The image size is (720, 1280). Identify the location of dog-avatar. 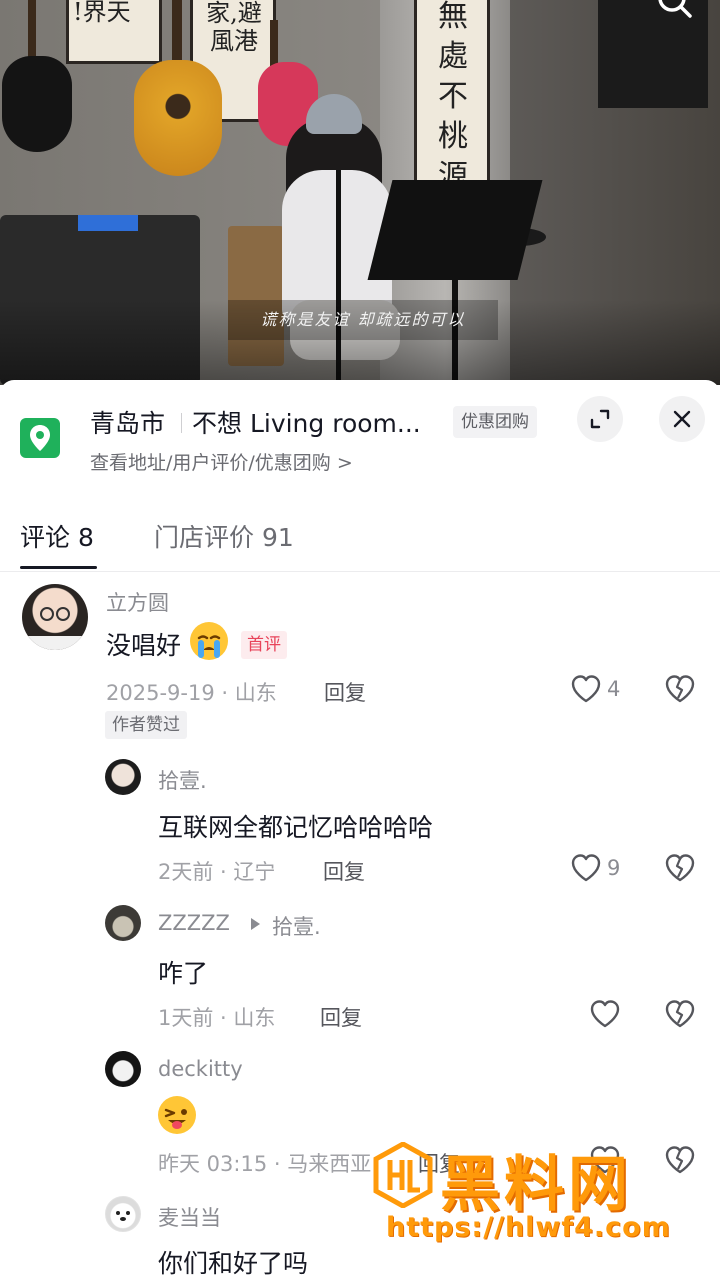
(123, 1216).